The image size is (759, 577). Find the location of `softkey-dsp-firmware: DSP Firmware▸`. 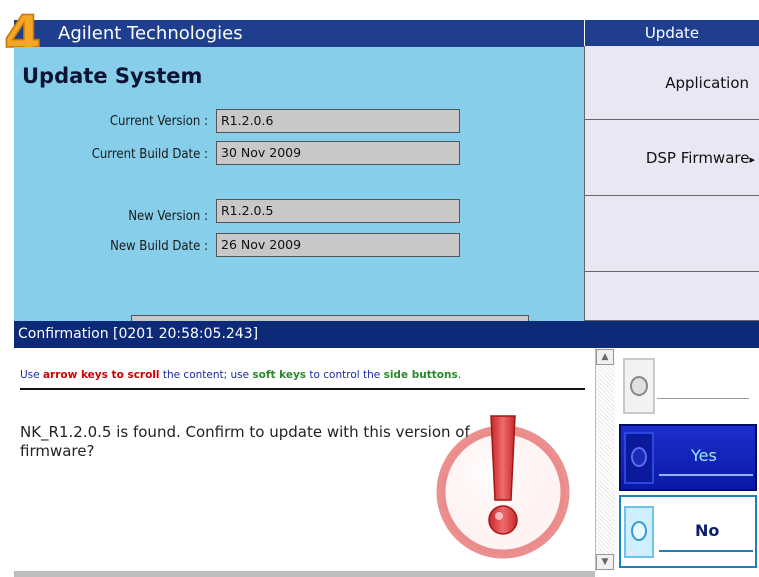

softkey-dsp-firmware: DSP Firmware▸ is located at coordinates (671, 158).